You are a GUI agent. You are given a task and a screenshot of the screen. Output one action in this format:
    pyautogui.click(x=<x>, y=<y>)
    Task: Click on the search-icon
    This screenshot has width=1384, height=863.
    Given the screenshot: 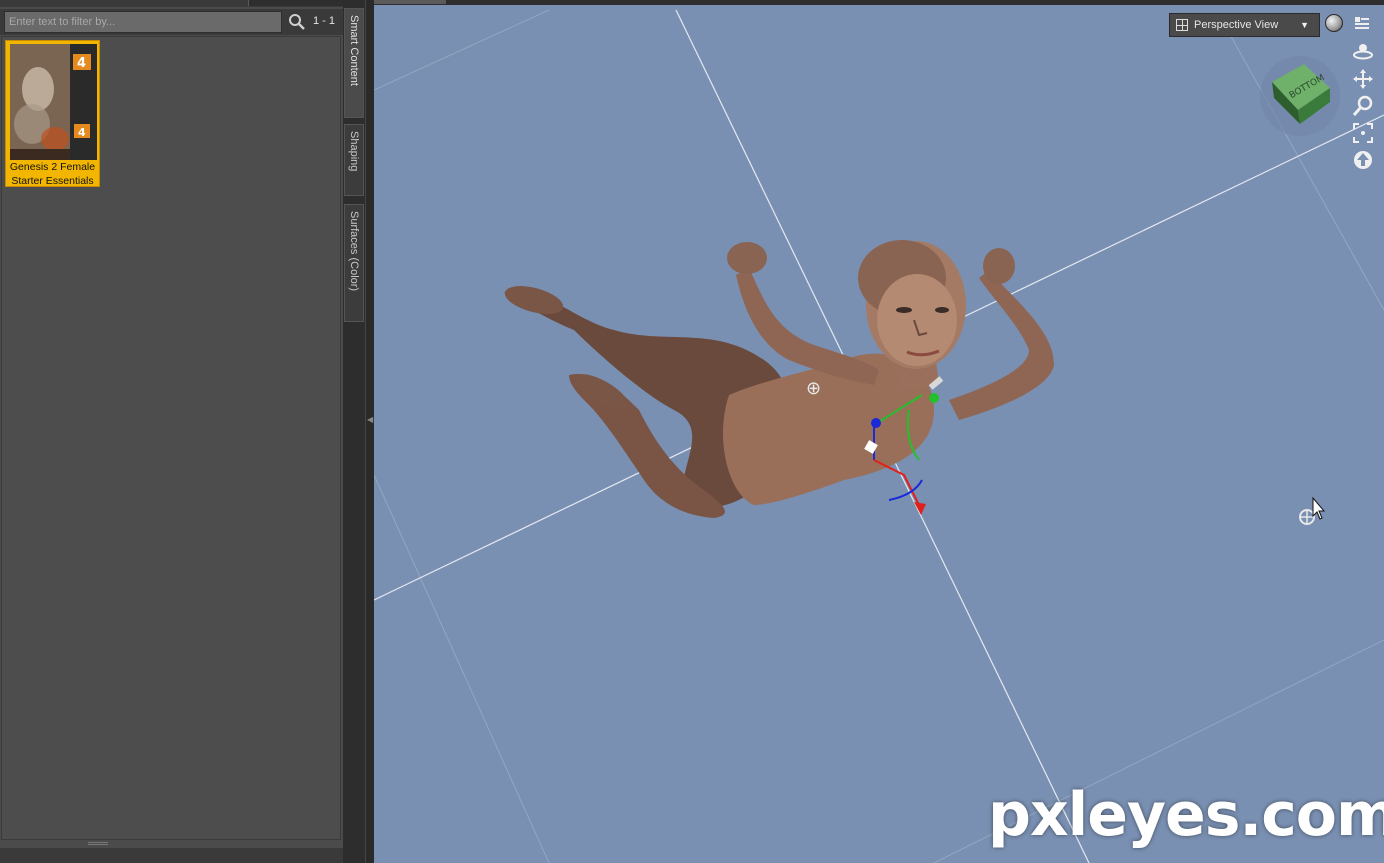 What is the action you would take?
    pyautogui.click(x=297, y=22)
    